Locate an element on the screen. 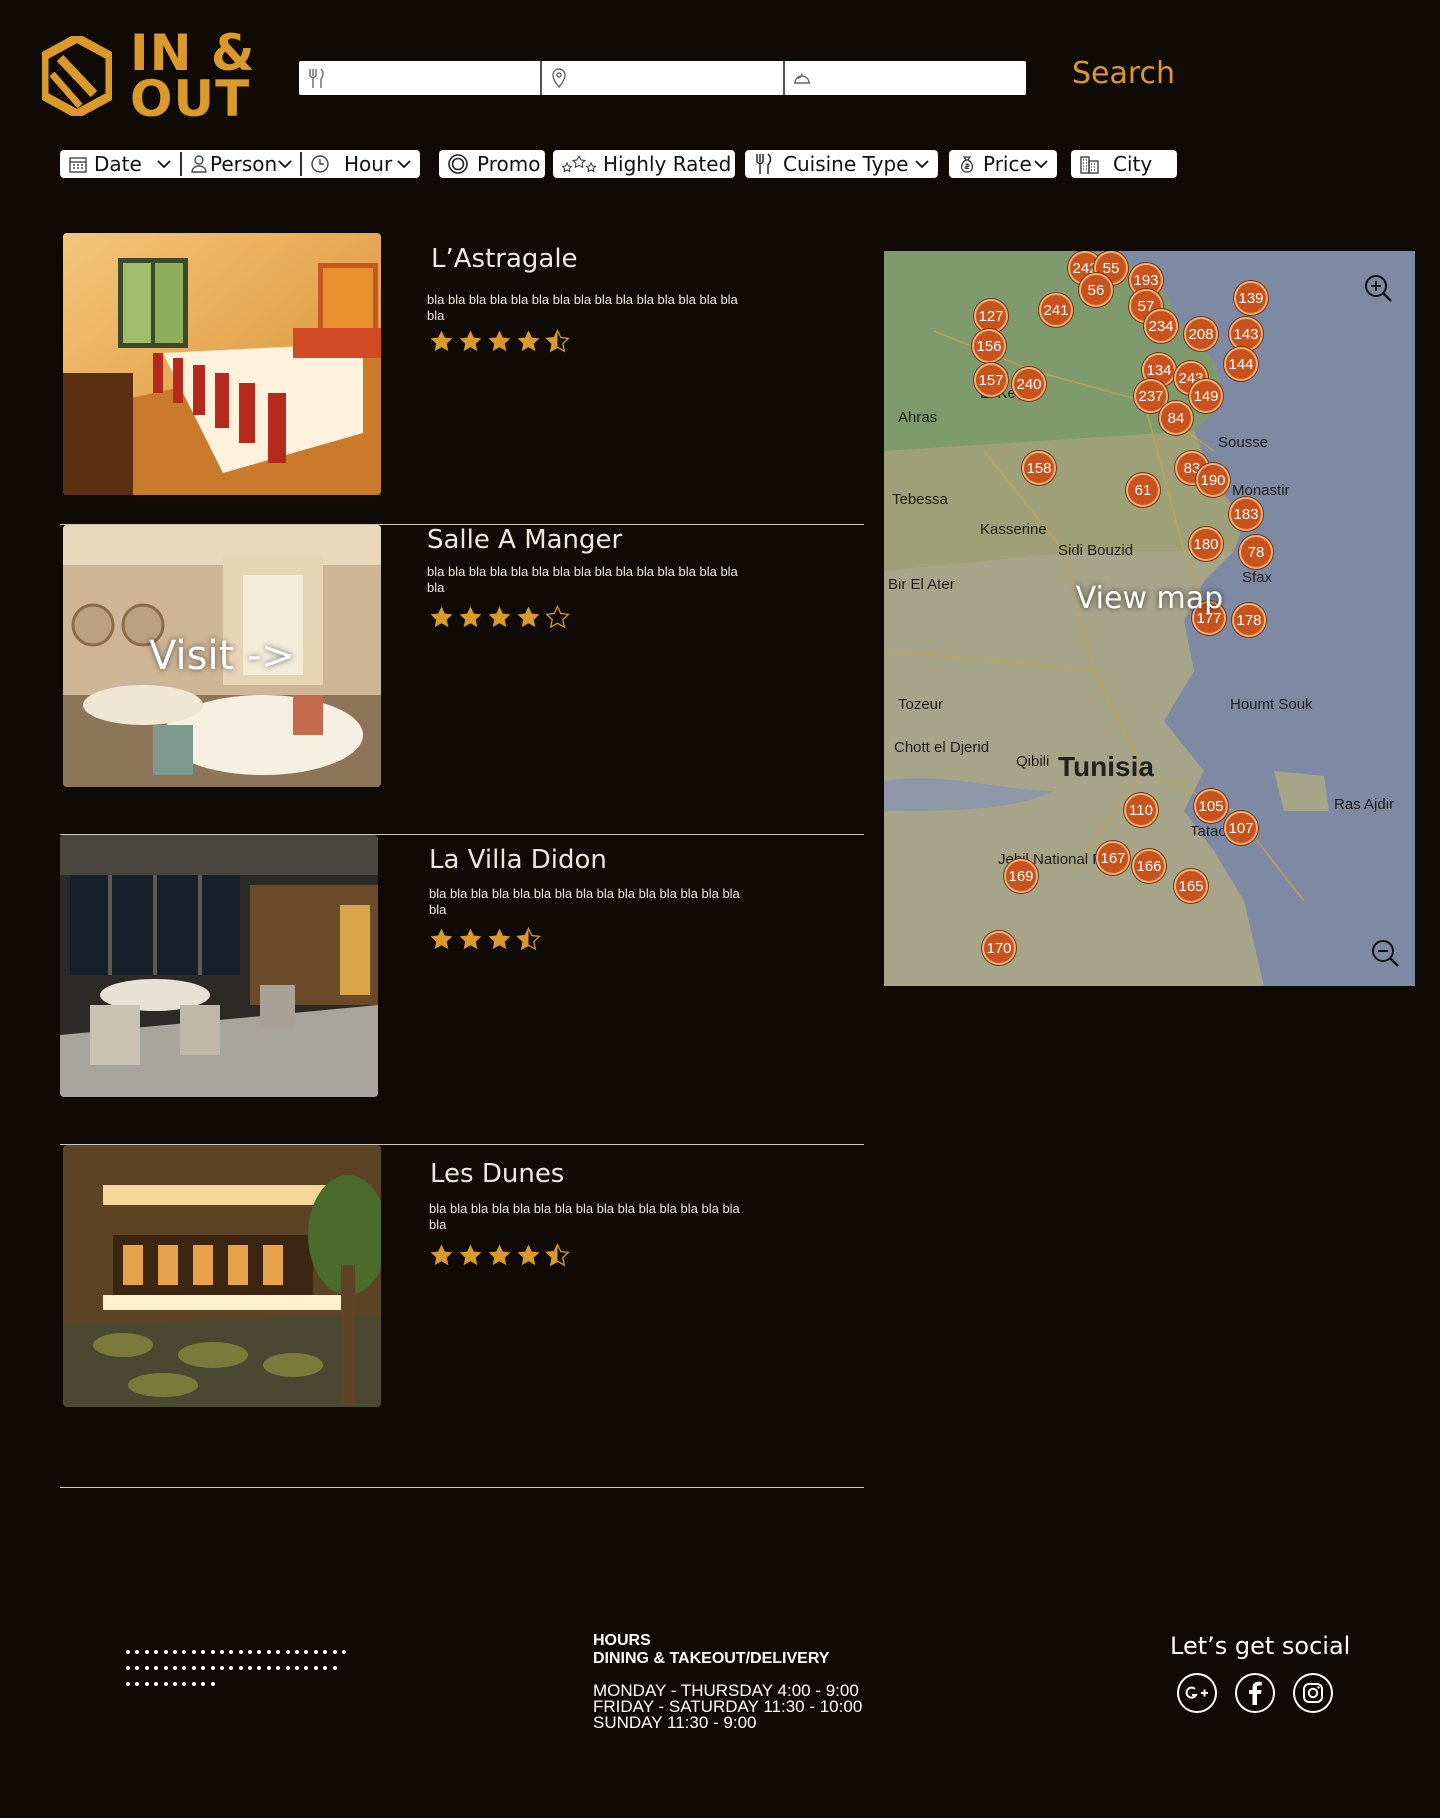 This screenshot has height=1818, width=1440. dot-row is located at coordinates (243, 1685).